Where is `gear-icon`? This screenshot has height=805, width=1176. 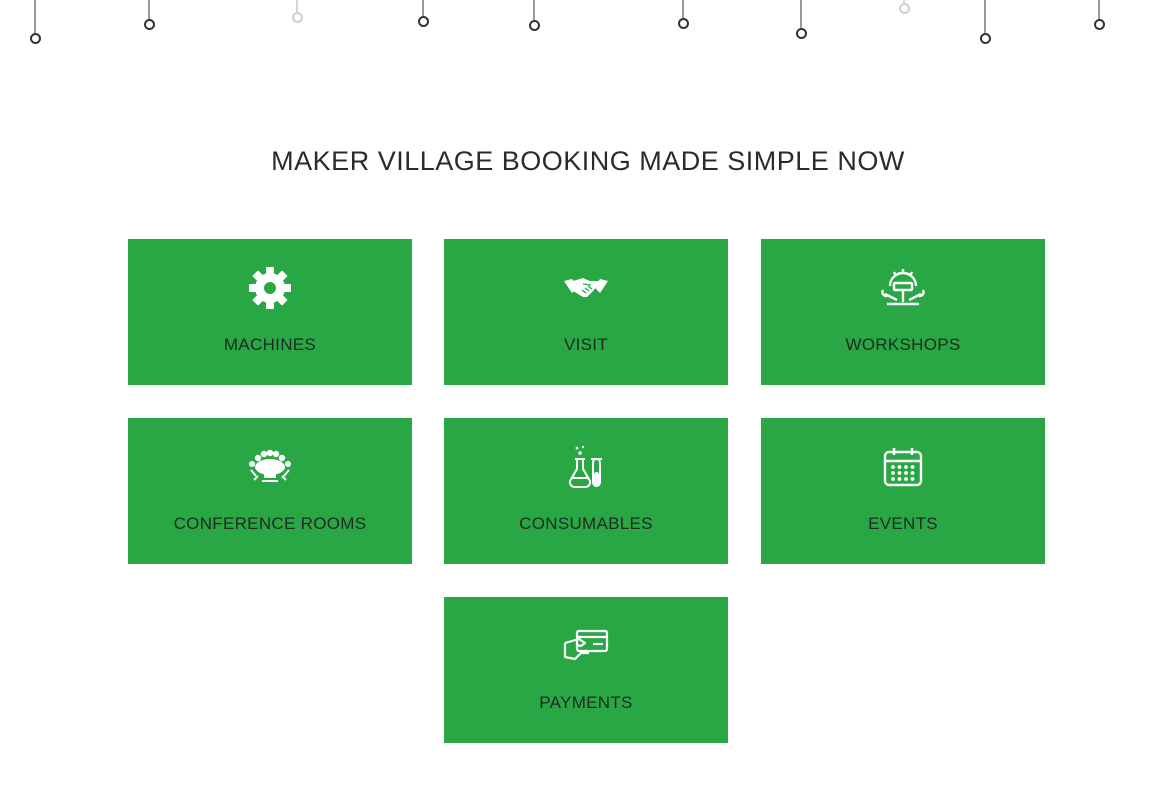 gear-icon is located at coordinates (270, 288).